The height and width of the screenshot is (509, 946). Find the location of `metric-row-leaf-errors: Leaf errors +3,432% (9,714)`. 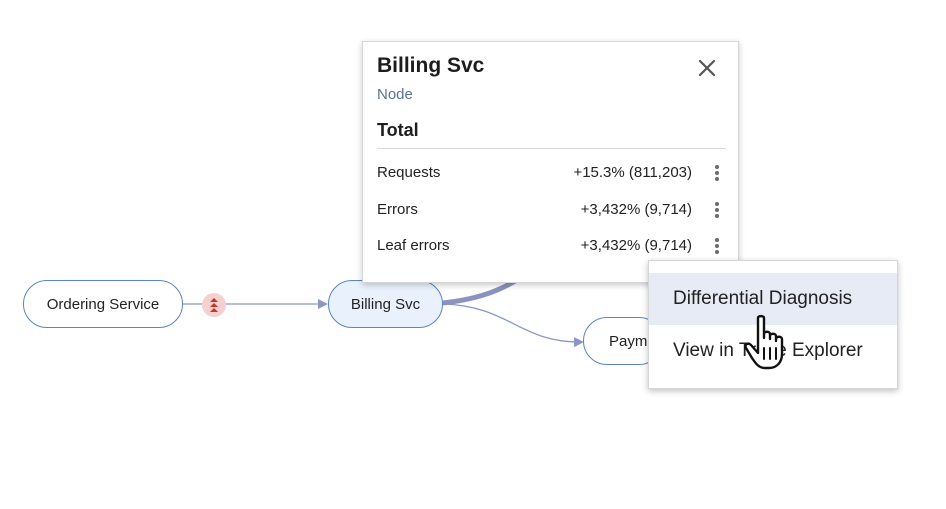

metric-row-leaf-errors: Leaf errors +3,432% (9,714) is located at coordinates (553, 246).